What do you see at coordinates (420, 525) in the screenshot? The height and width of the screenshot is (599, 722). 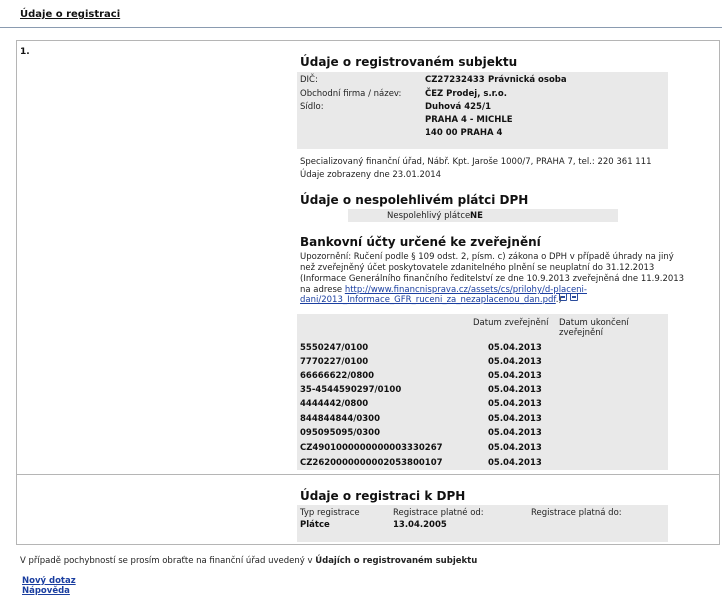 I see `vat-valid-from-value: 13.04.2005` at bounding box center [420, 525].